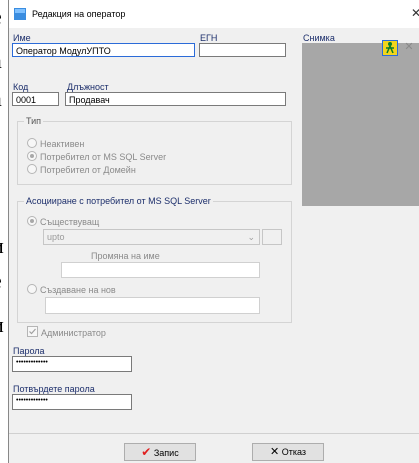  Describe the element at coordinates (22, 38) in the screenshot. I see `name-label: Име` at that location.